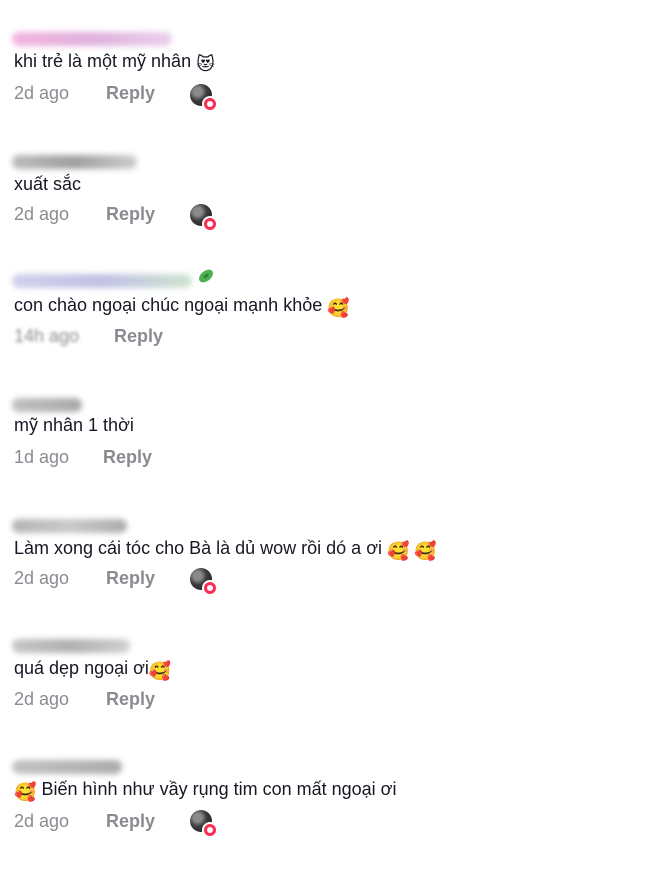 This screenshot has width=660, height=881. What do you see at coordinates (168, 305) in the screenshot?
I see `comment-body: con chào ngoại chúc ngoại mạnh khỏe` at bounding box center [168, 305].